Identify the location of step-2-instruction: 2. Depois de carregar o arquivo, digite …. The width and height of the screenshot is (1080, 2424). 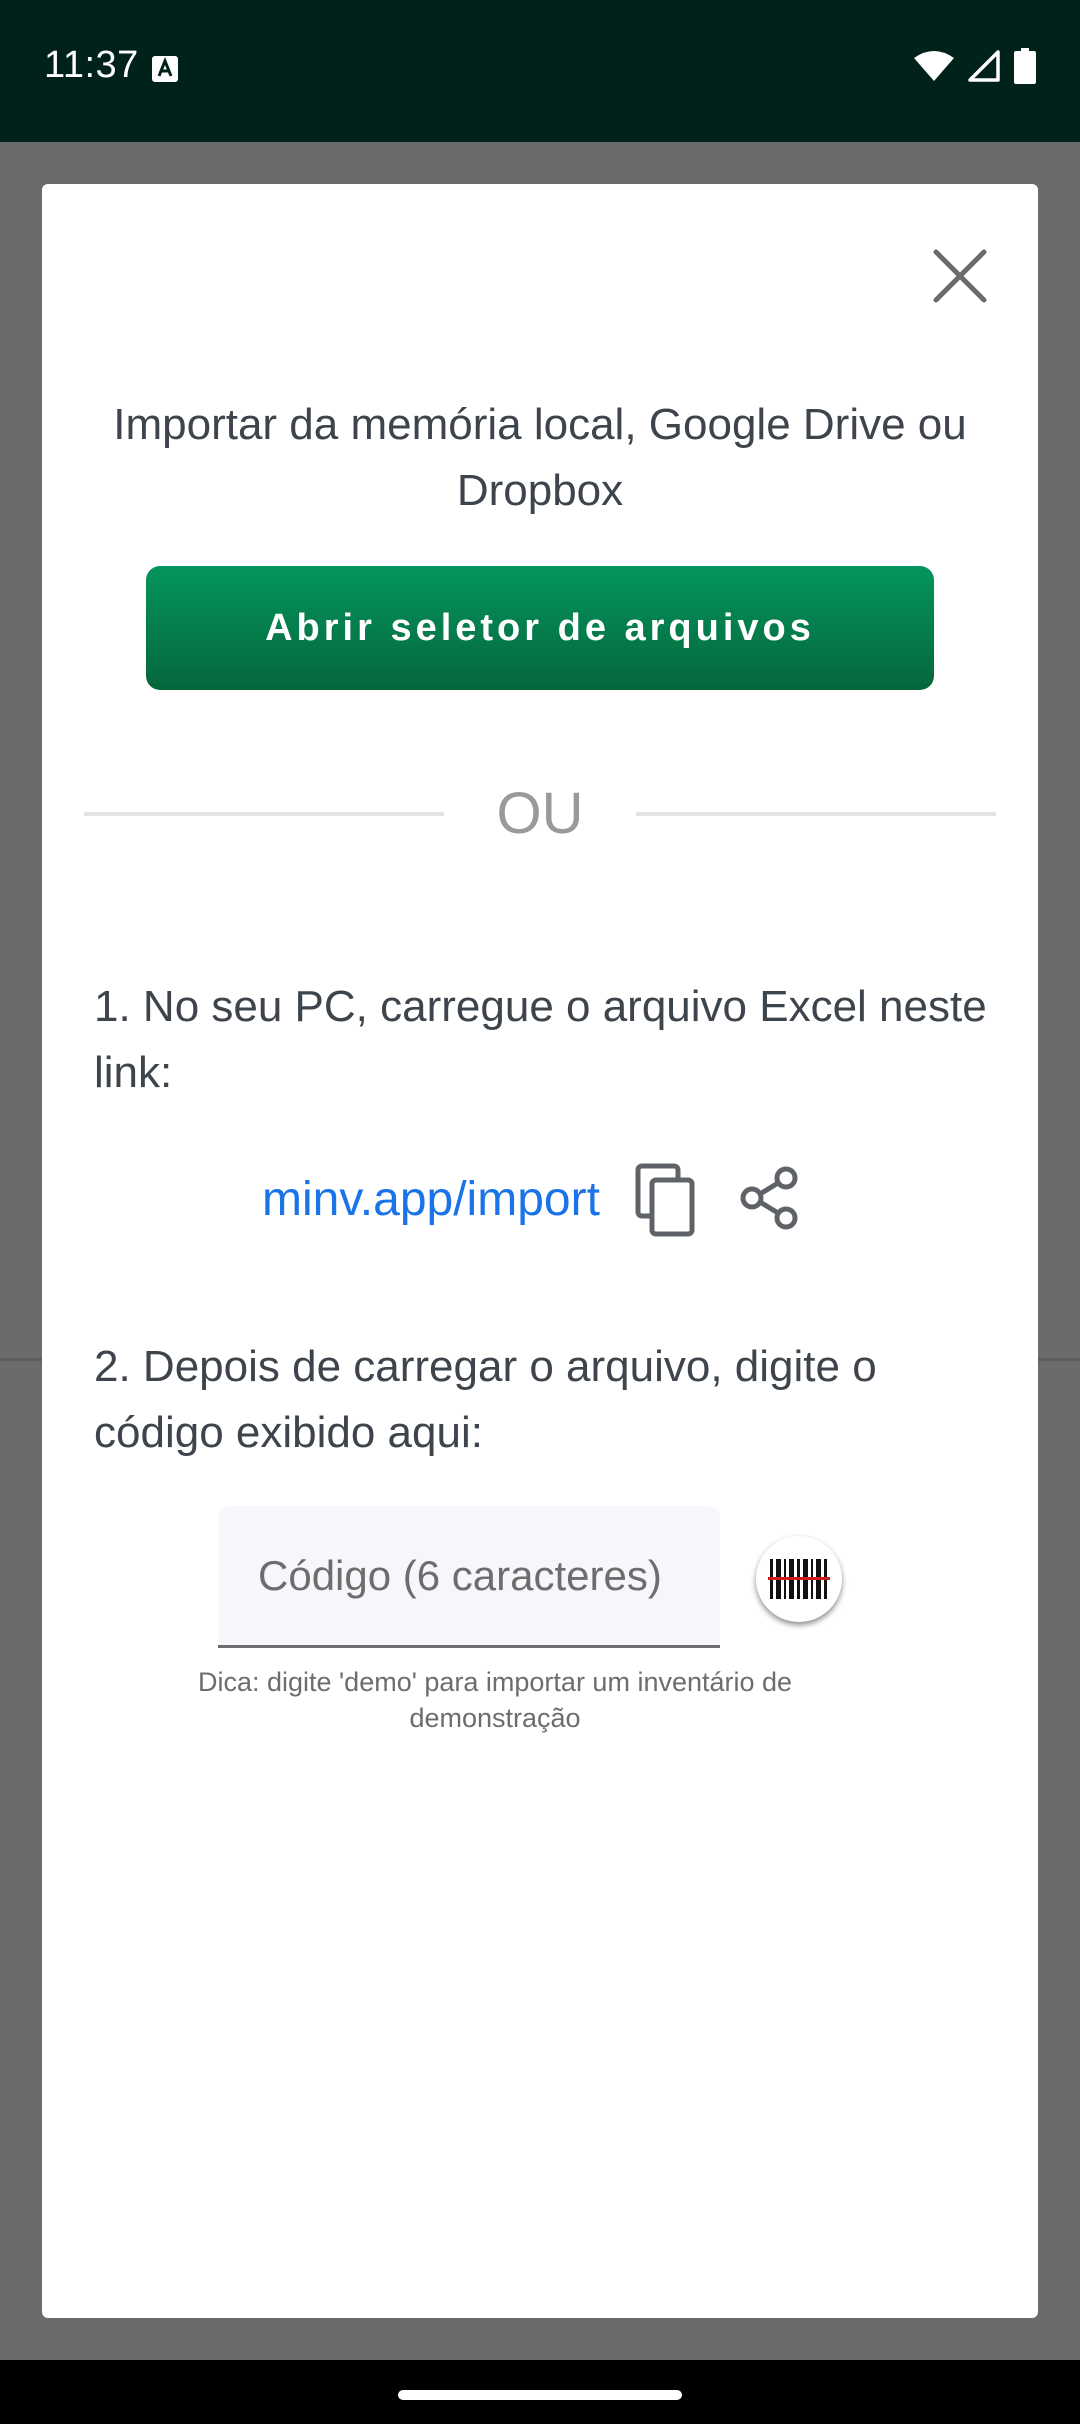
(485, 1399).